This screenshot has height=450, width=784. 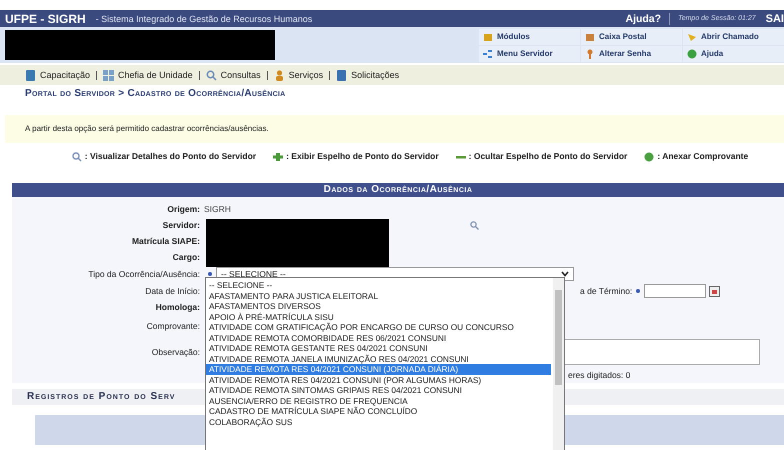 I want to click on search-icon, so click(x=474, y=225).